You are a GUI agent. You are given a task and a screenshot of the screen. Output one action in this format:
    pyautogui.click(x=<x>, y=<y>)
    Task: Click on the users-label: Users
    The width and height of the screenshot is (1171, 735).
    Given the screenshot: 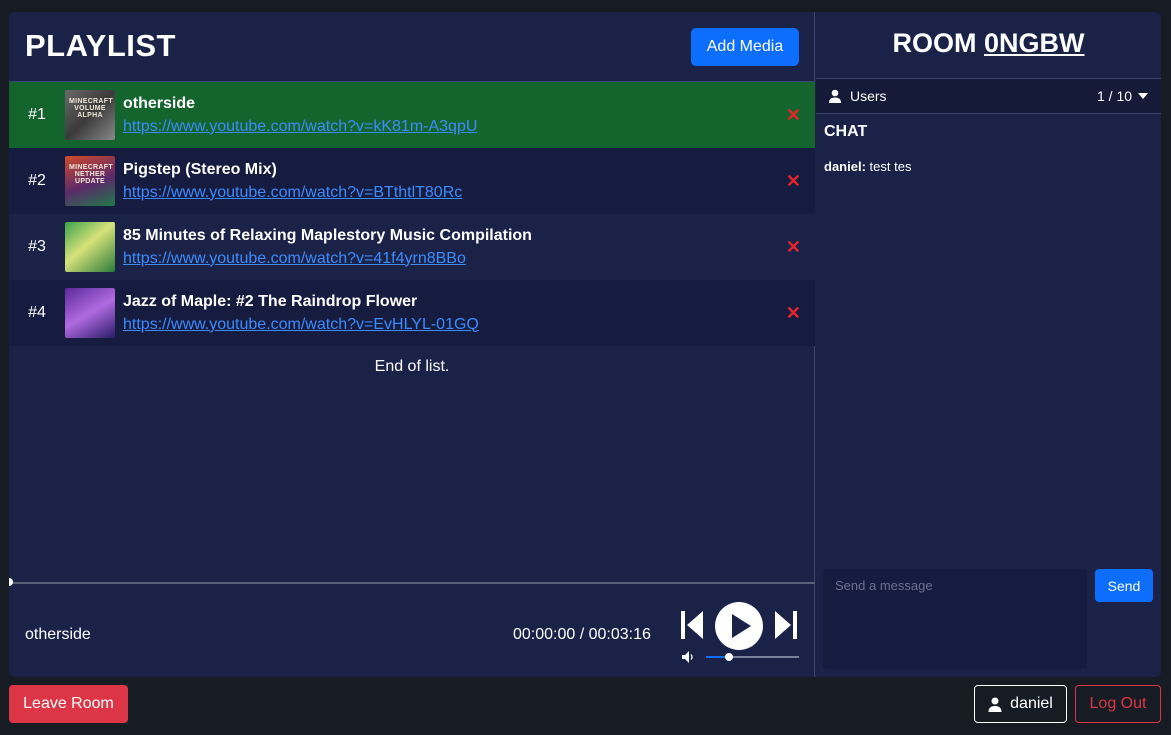 What is the action you would take?
    pyautogui.click(x=868, y=96)
    